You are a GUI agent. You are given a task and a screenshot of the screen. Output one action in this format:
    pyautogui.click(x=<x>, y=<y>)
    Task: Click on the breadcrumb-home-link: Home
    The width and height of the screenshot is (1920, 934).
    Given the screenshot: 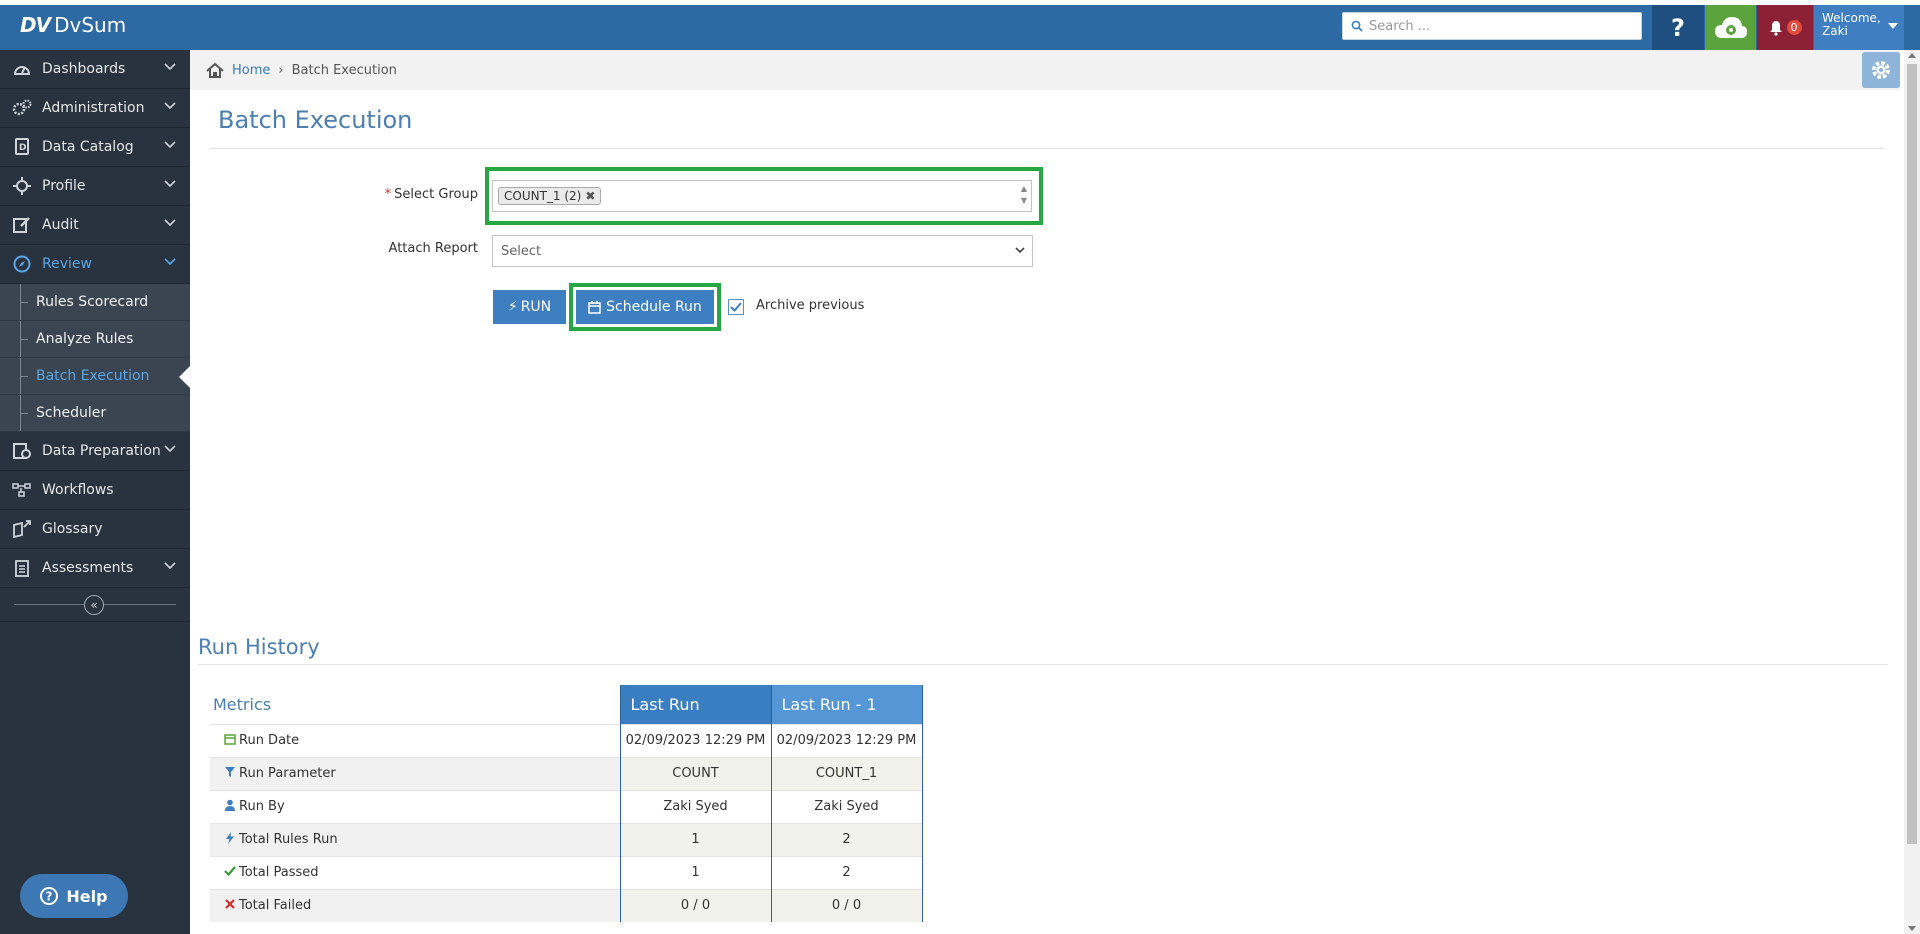 What is the action you would take?
    pyautogui.click(x=251, y=70)
    